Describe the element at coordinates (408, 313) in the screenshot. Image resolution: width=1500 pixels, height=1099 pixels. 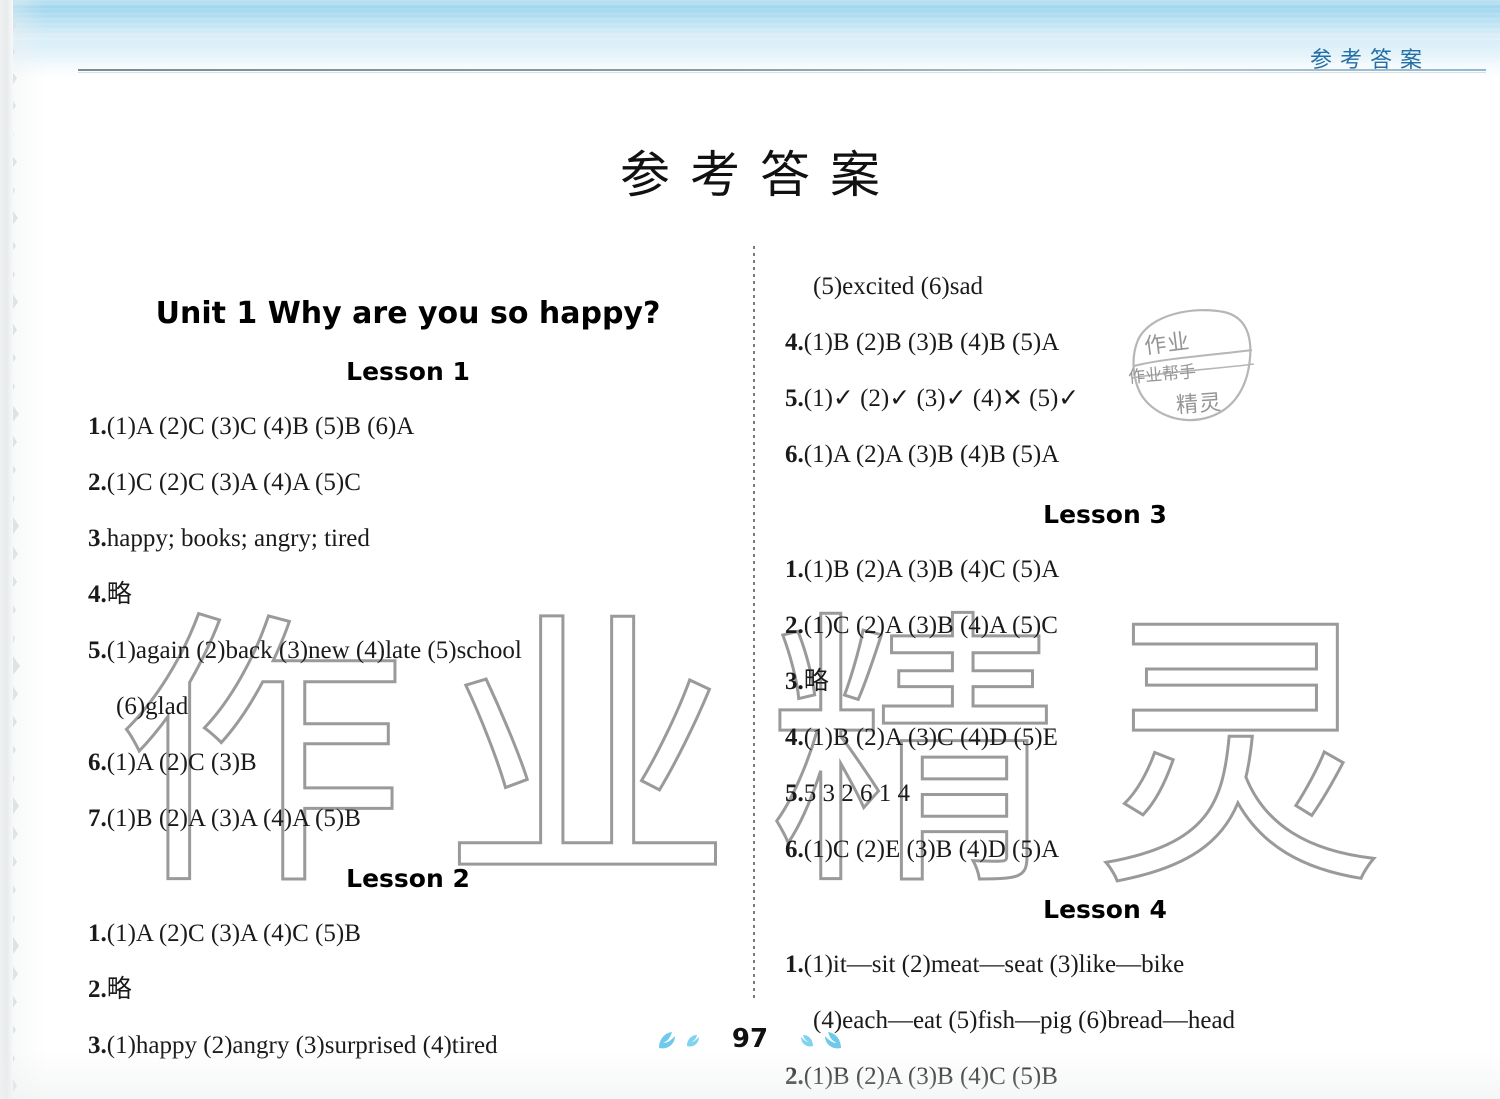
I see `unit-heading: Unit 1 Why are you so happy?` at that location.